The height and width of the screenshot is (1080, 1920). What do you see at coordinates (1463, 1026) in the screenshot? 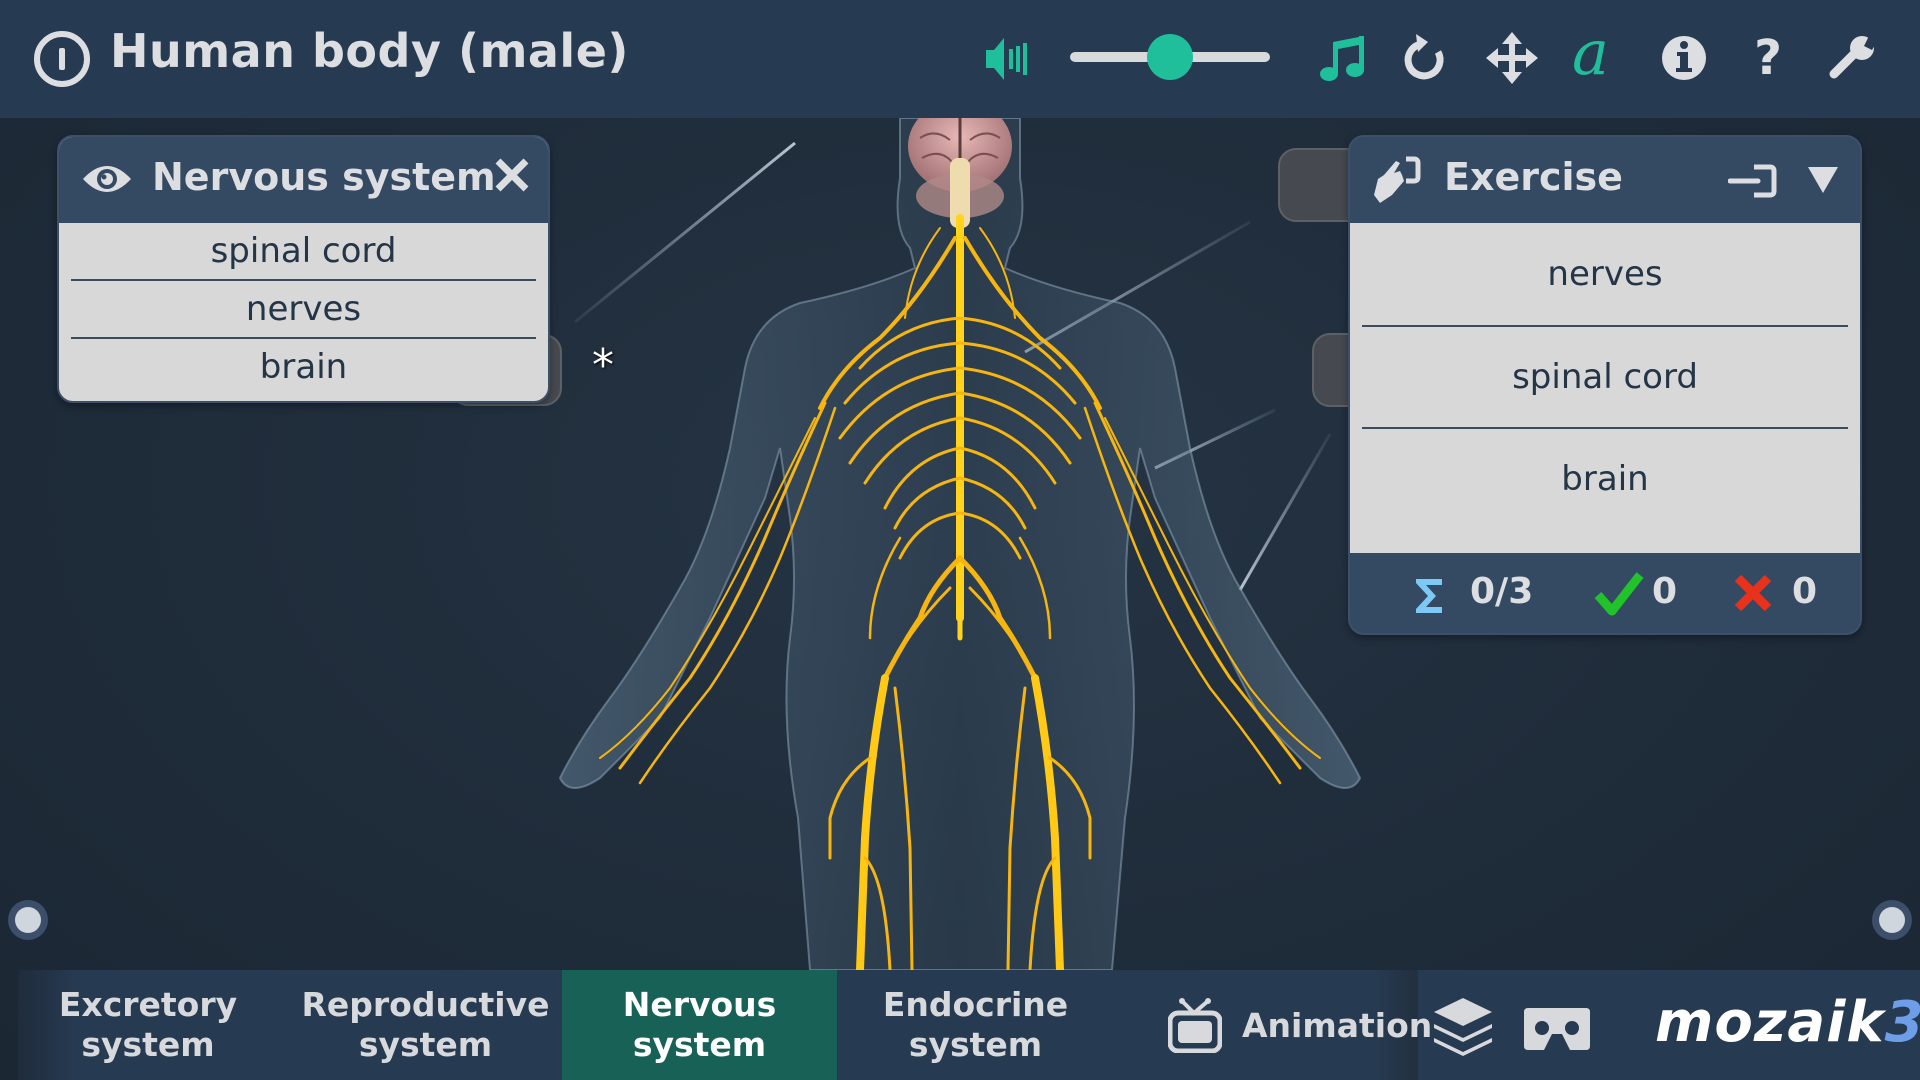
I see `layers-icon` at bounding box center [1463, 1026].